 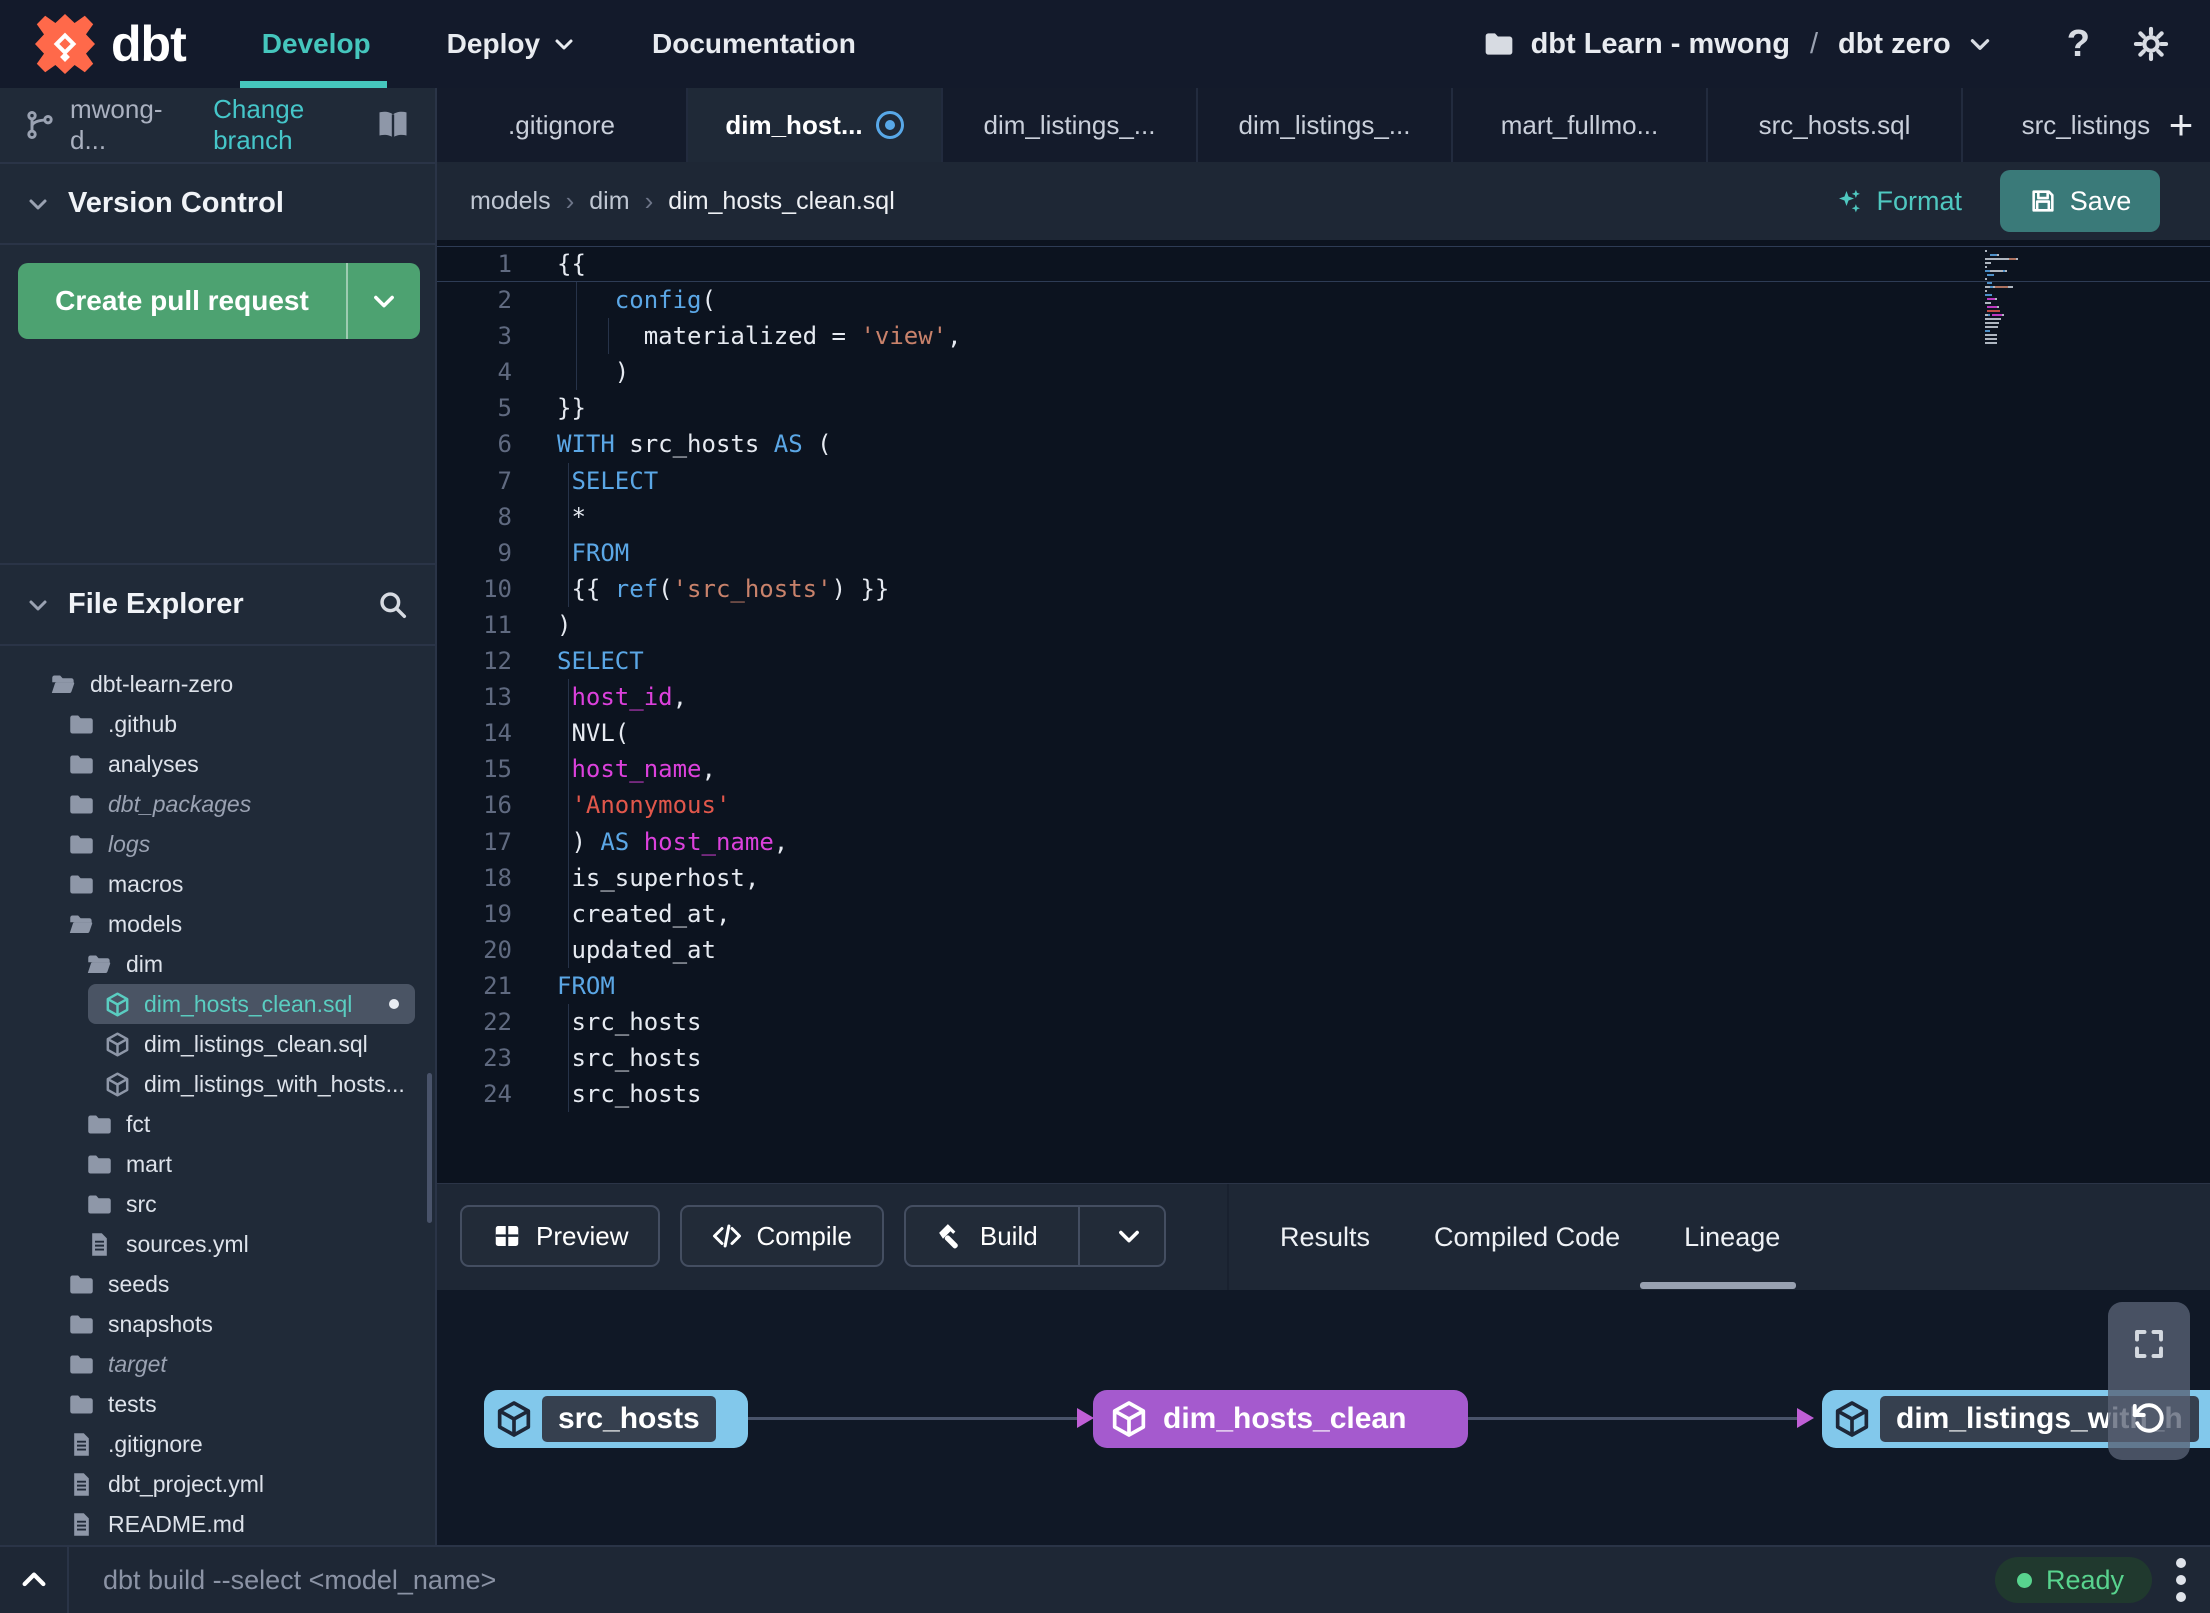 What do you see at coordinates (2080, 201) in the screenshot?
I see `save-button: Save` at bounding box center [2080, 201].